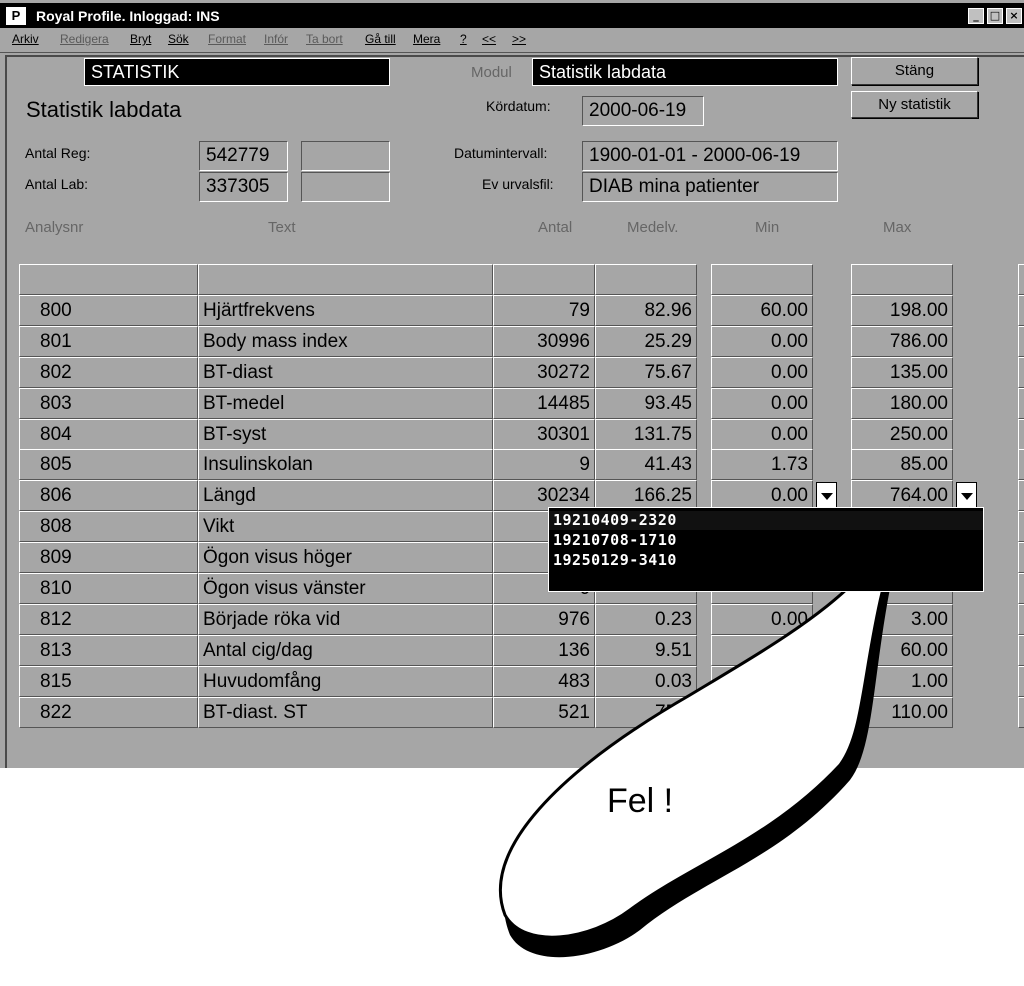  Describe the element at coordinates (243, 156) in the screenshot. I see `antal-reg-field: 542779` at that location.